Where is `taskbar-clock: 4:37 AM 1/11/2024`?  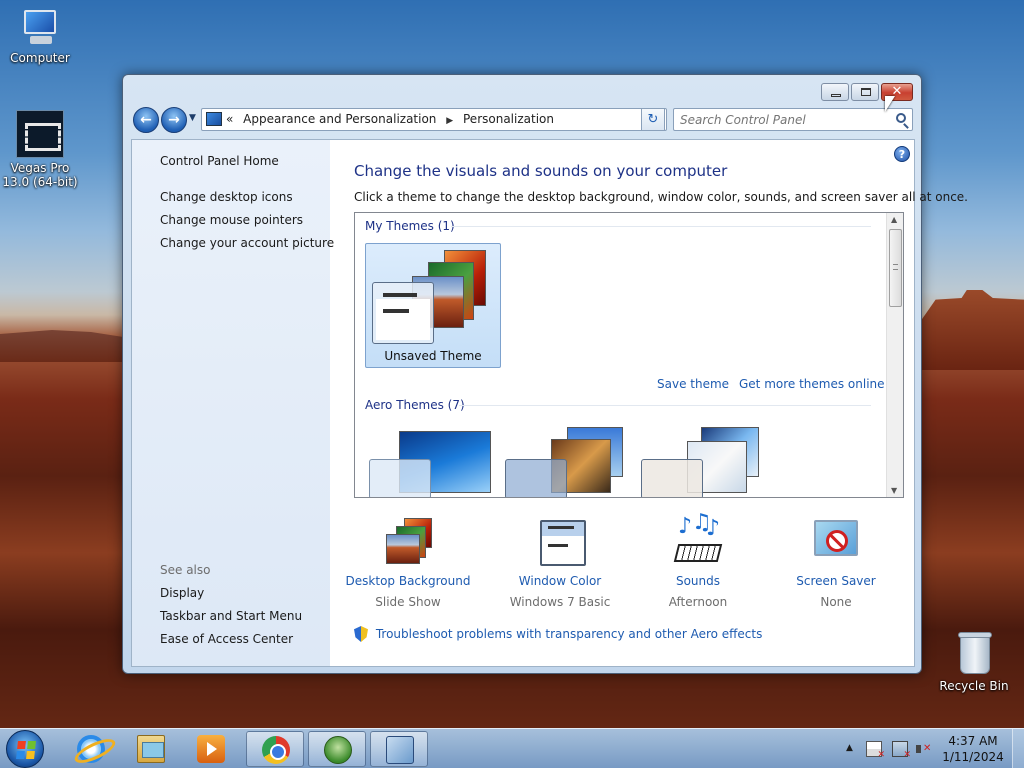
taskbar-clock: 4:37 AM 1/11/2024 is located at coordinates (973, 749).